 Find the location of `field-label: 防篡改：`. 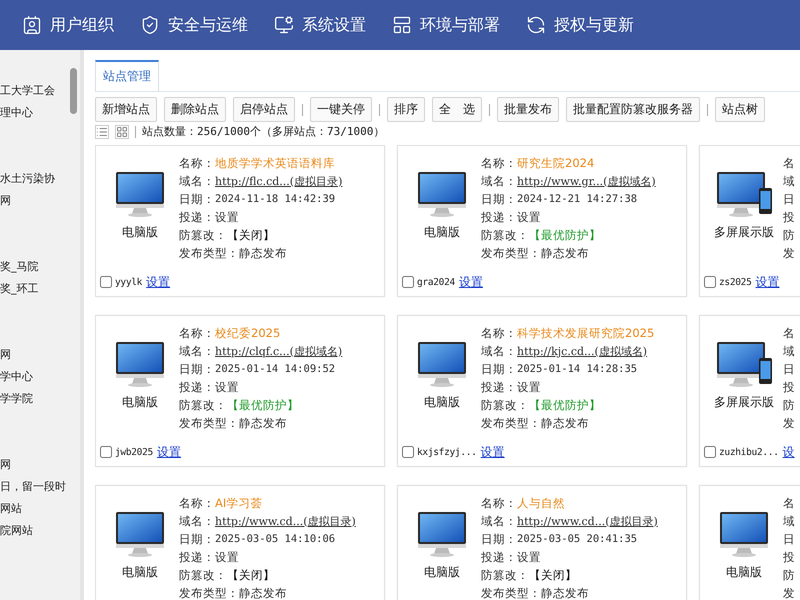

field-label: 防篡改： is located at coordinates (203, 405).